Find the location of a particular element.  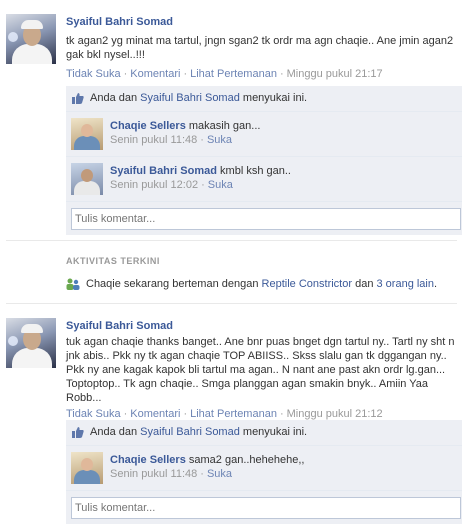

post-timestamp: Minggu pukul 21:12 is located at coordinates (335, 414).